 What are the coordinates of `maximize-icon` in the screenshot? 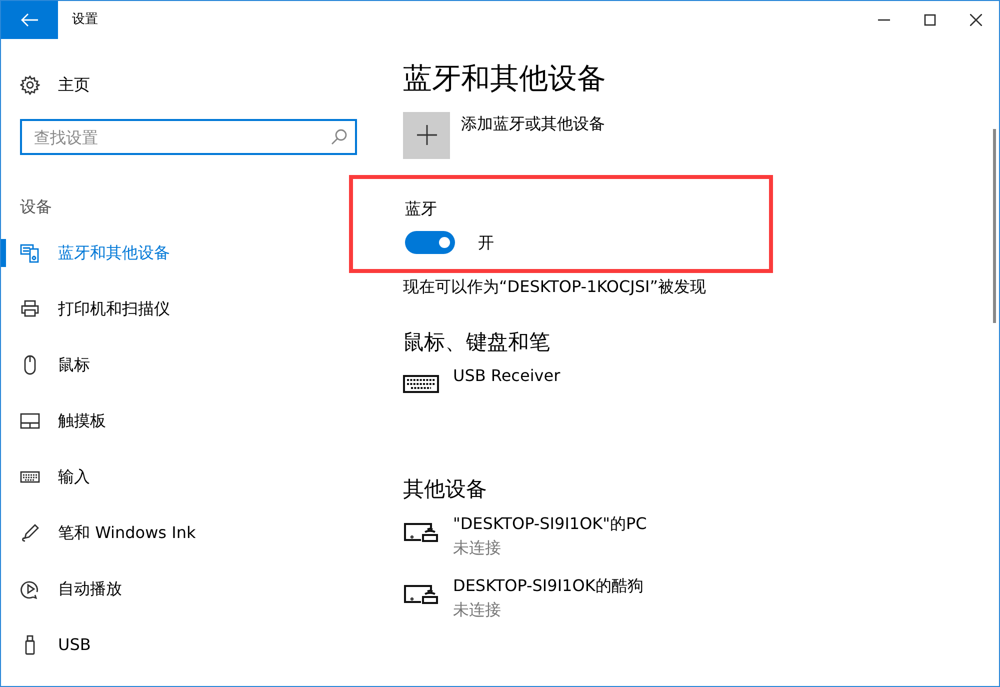 It's located at (930, 20).